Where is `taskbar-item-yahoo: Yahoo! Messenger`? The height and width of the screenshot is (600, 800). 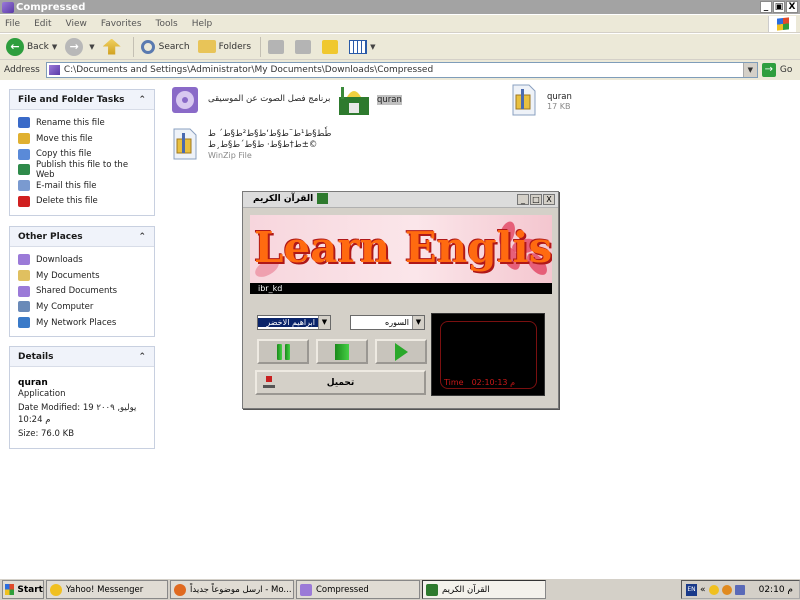
taskbar-item-yahoo: Yahoo! Messenger is located at coordinates (107, 589).